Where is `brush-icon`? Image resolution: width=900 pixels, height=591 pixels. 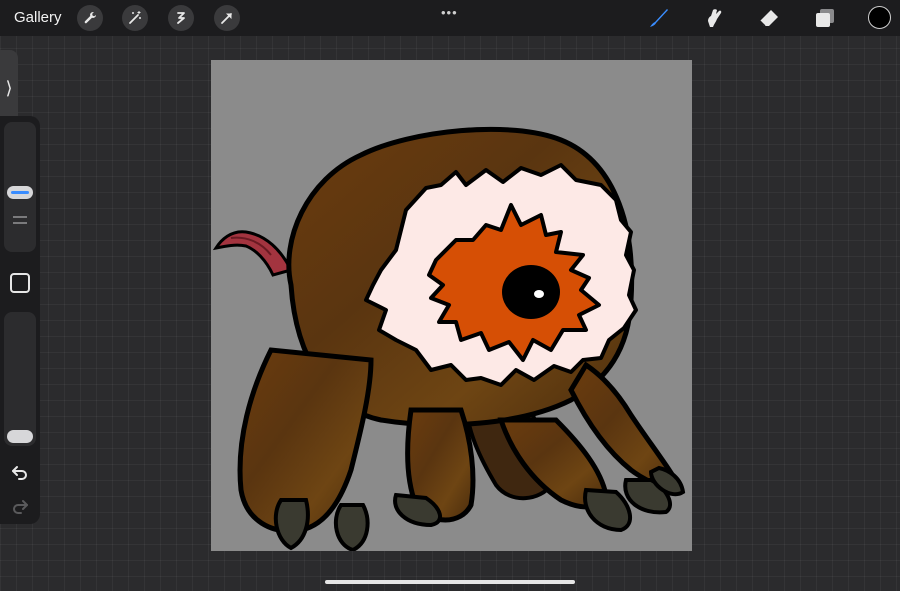 brush-icon is located at coordinates (658, 18).